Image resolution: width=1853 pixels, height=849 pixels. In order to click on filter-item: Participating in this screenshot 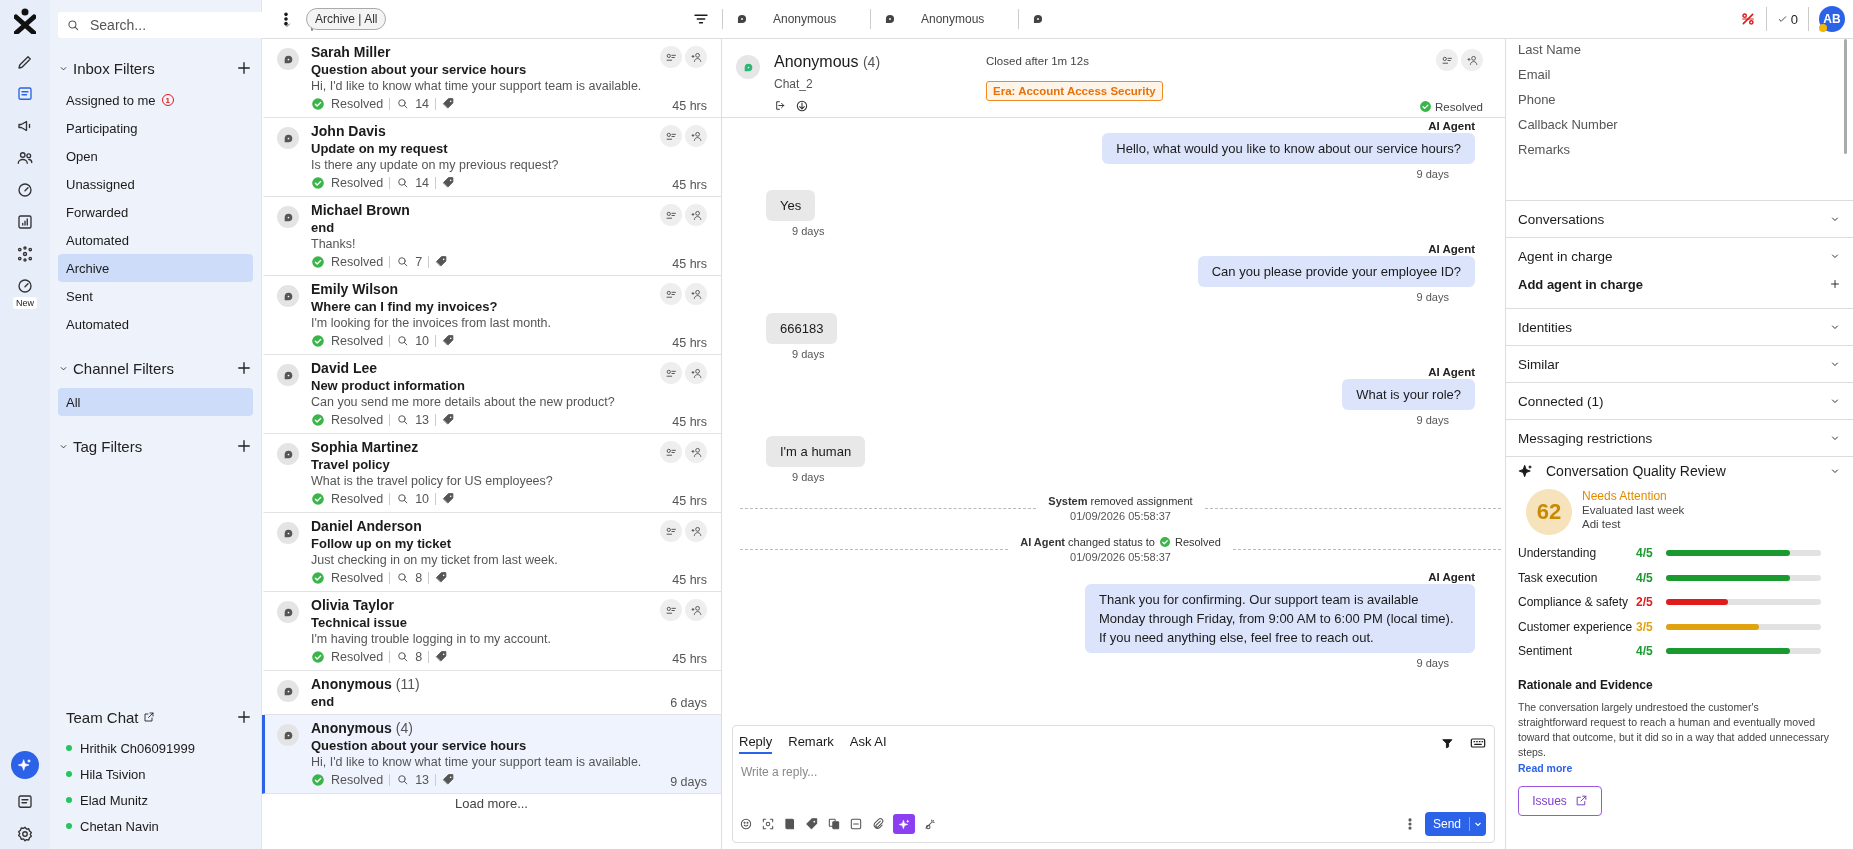, I will do `click(155, 128)`.